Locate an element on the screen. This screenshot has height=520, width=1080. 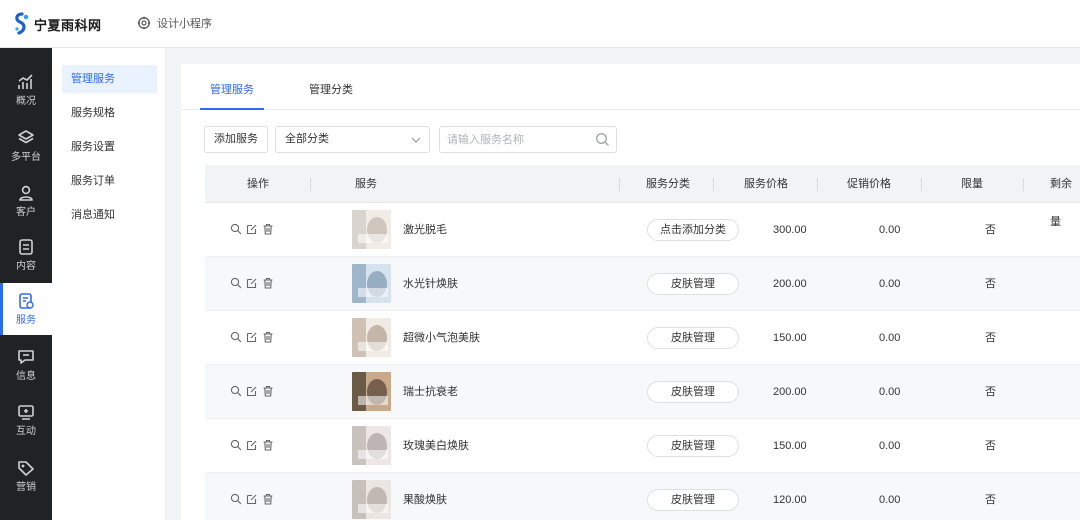
add-service-button: 添加服务 is located at coordinates (236, 139).